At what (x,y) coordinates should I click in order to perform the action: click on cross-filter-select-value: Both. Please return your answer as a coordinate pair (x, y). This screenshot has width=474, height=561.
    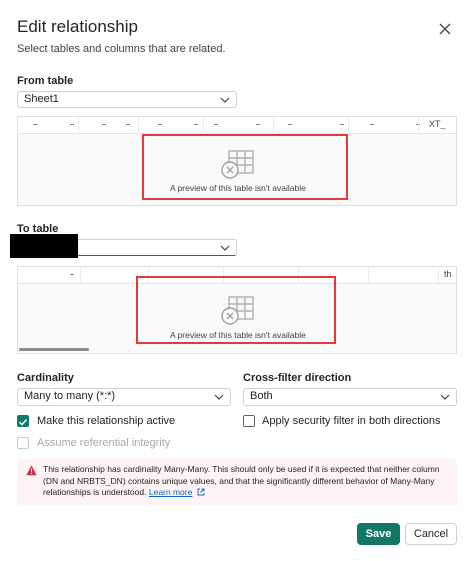
    Looking at the image, I should click on (261, 396).